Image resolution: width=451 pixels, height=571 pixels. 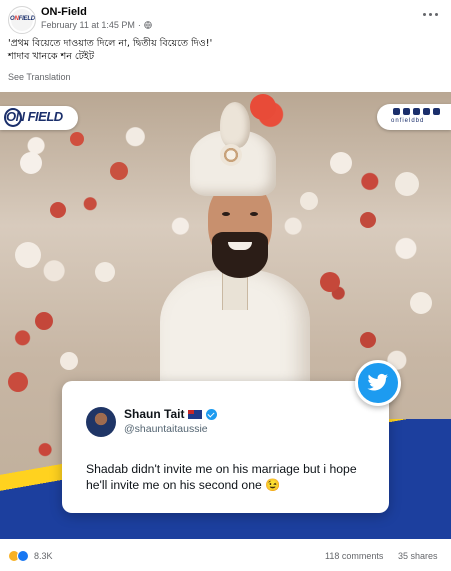 I want to click on page-avatar: ONFIELD, so click(x=22, y=20).